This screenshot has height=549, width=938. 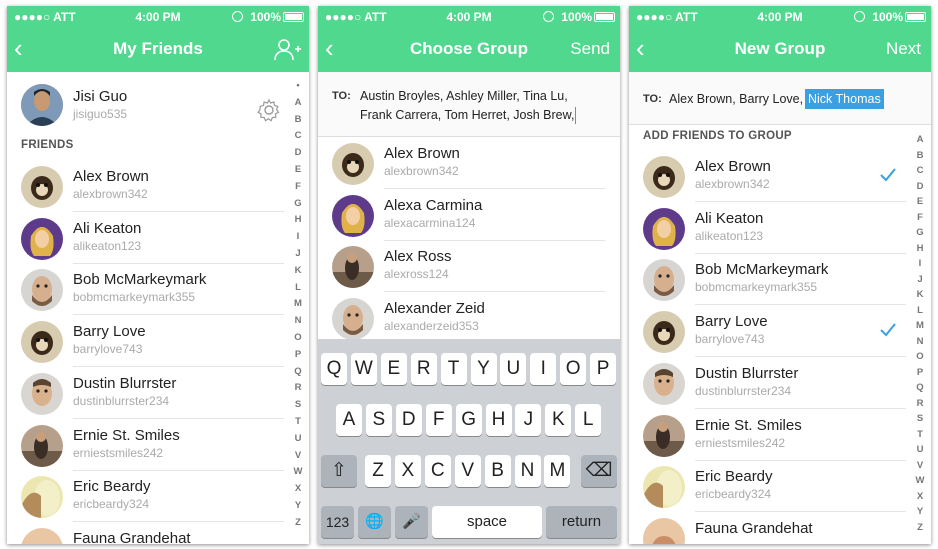 I want to click on key-u: U, so click(x=513, y=369).